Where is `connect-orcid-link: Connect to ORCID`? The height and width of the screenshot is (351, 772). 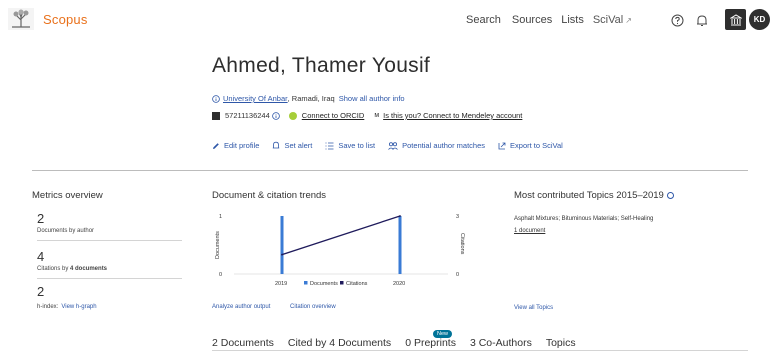 connect-orcid-link: Connect to ORCID is located at coordinates (333, 115).